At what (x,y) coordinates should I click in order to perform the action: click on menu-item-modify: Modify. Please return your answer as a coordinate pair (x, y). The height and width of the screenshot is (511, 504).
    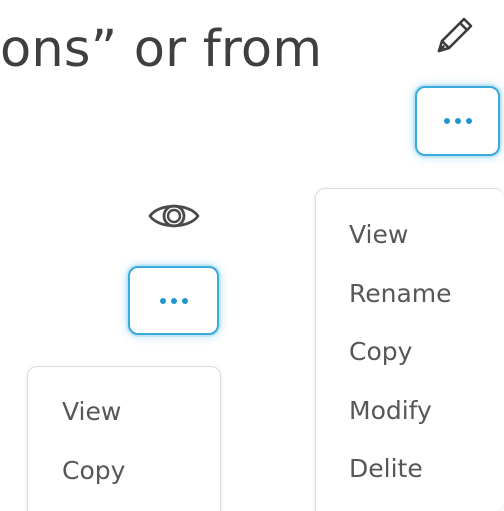
    Looking at the image, I should click on (410, 411).